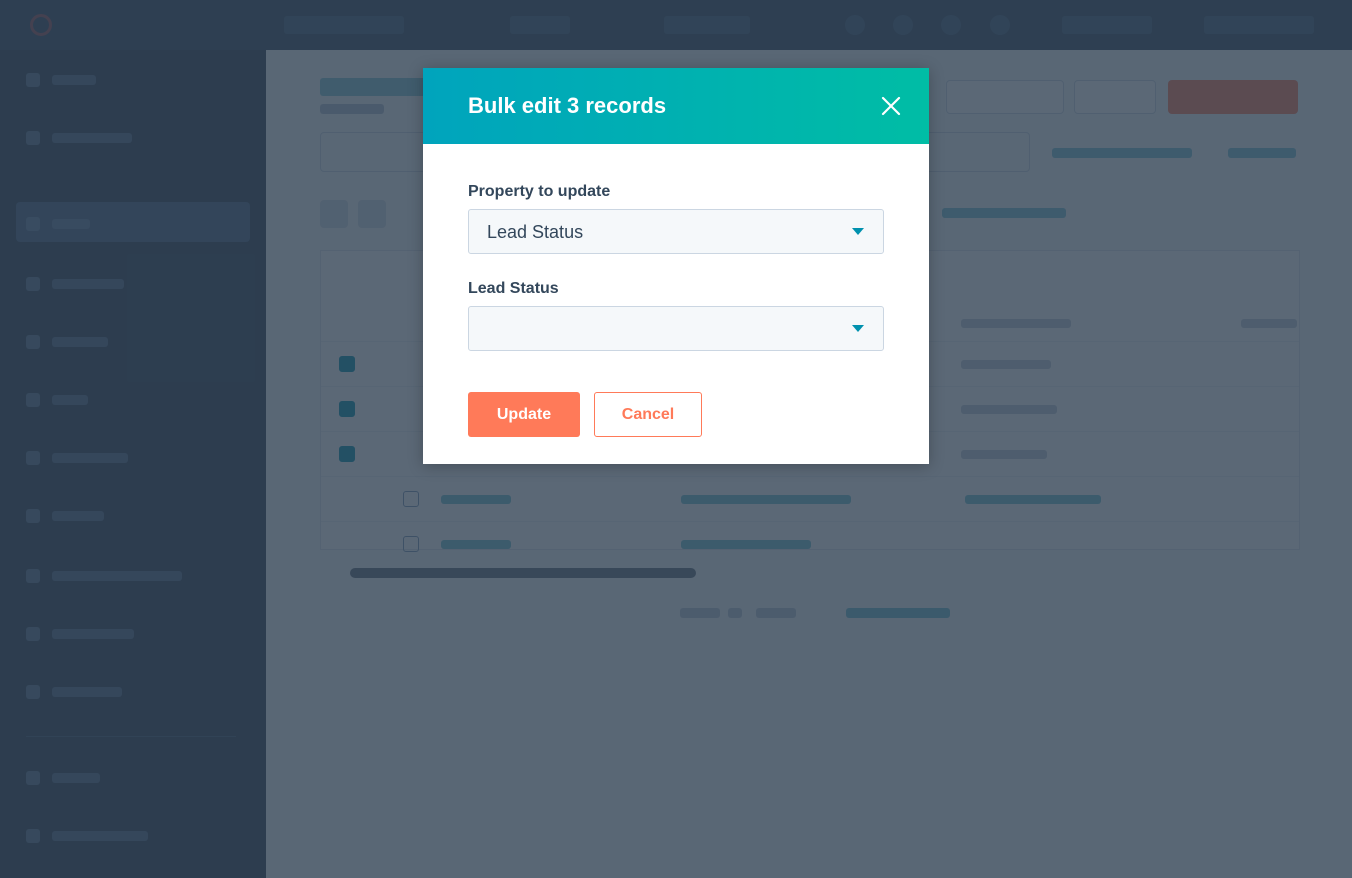 The height and width of the screenshot is (878, 1352). I want to click on close-button, so click(891, 106).